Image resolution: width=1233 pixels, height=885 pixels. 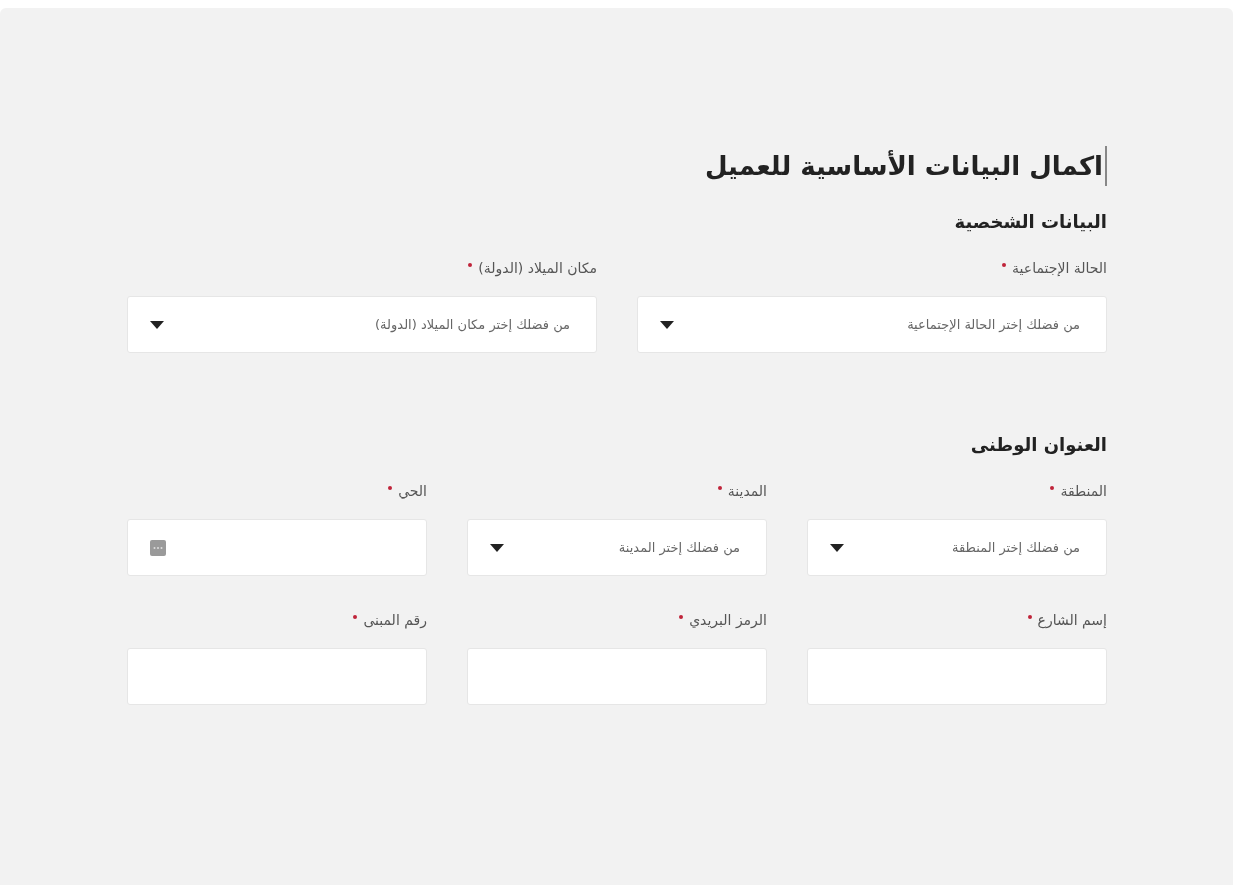 What do you see at coordinates (1072, 620) in the screenshot?
I see `field-label: إسم الشارع` at bounding box center [1072, 620].